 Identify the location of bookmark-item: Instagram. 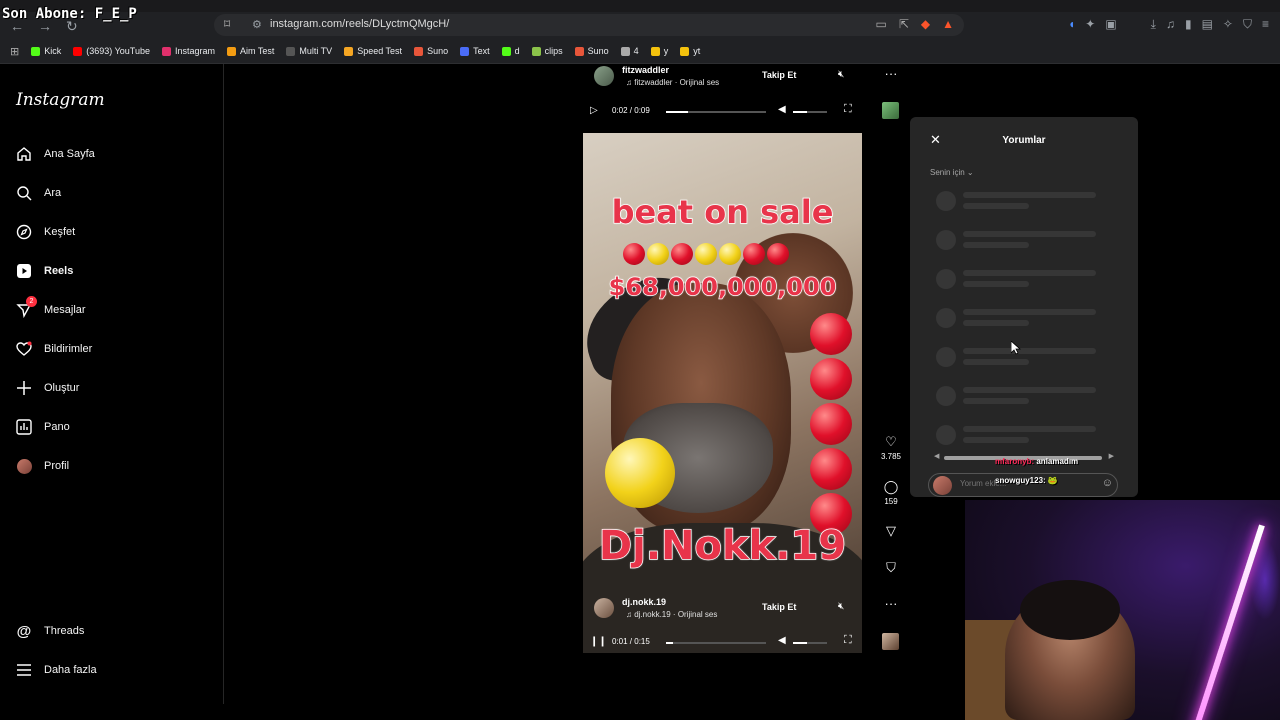
(188, 51).